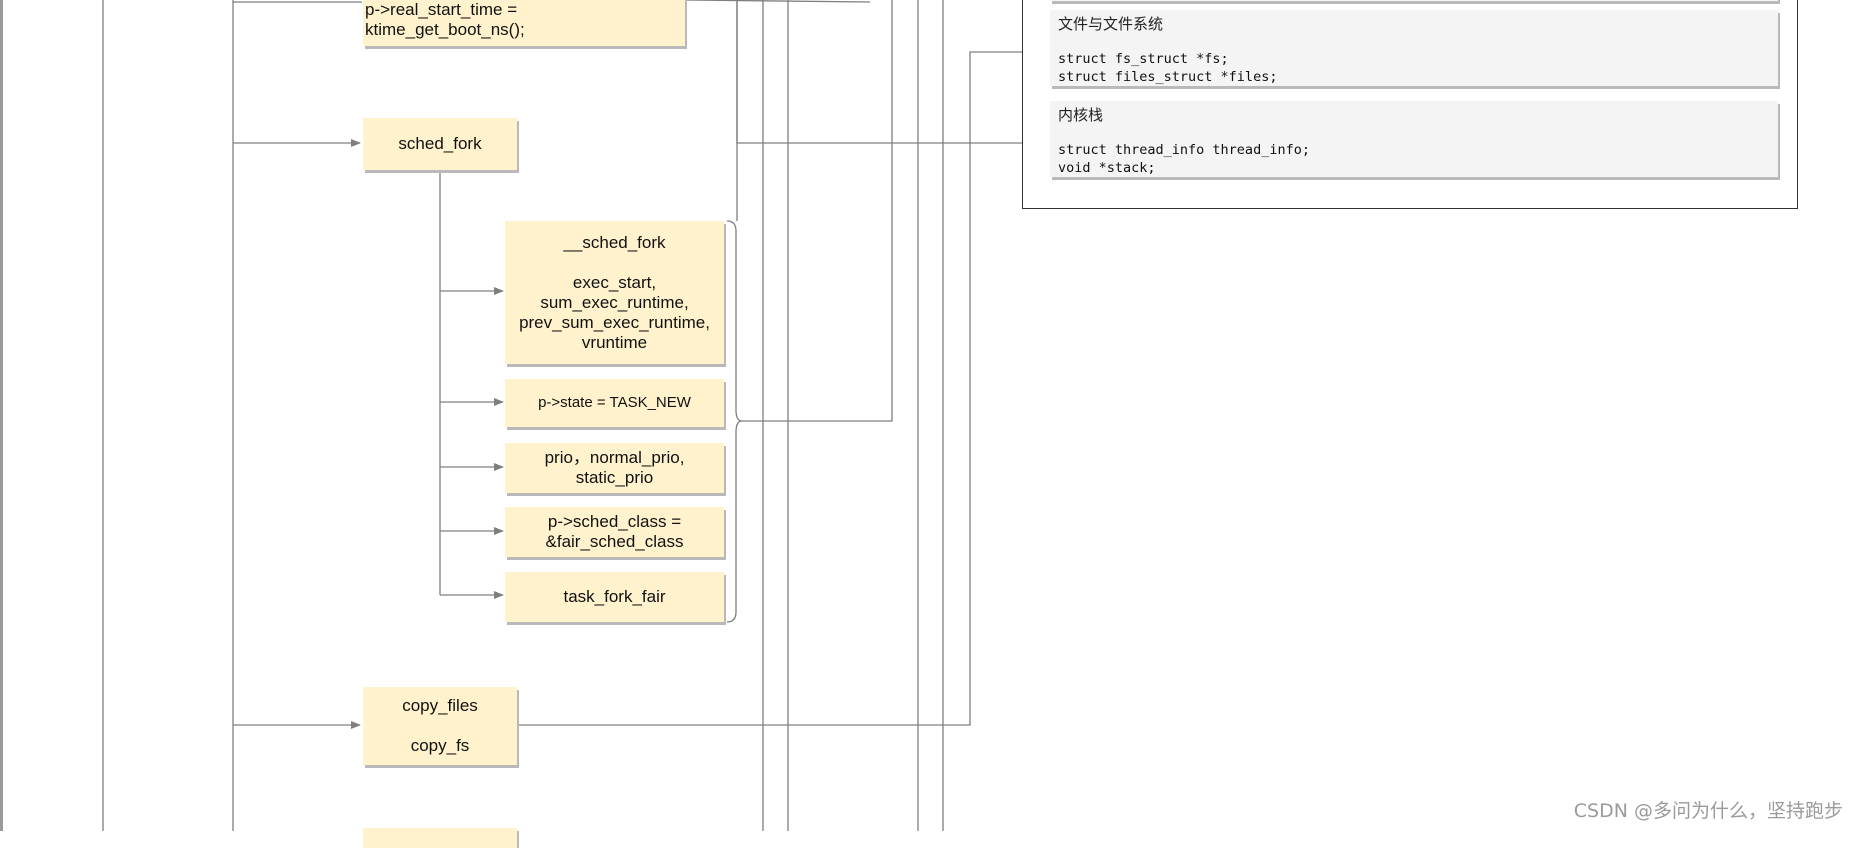 This screenshot has width=1855, height=848. What do you see at coordinates (614, 242) in the screenshot?
I see `__sched-fork-title: __sched_fork` at bounding box center [614, 242].